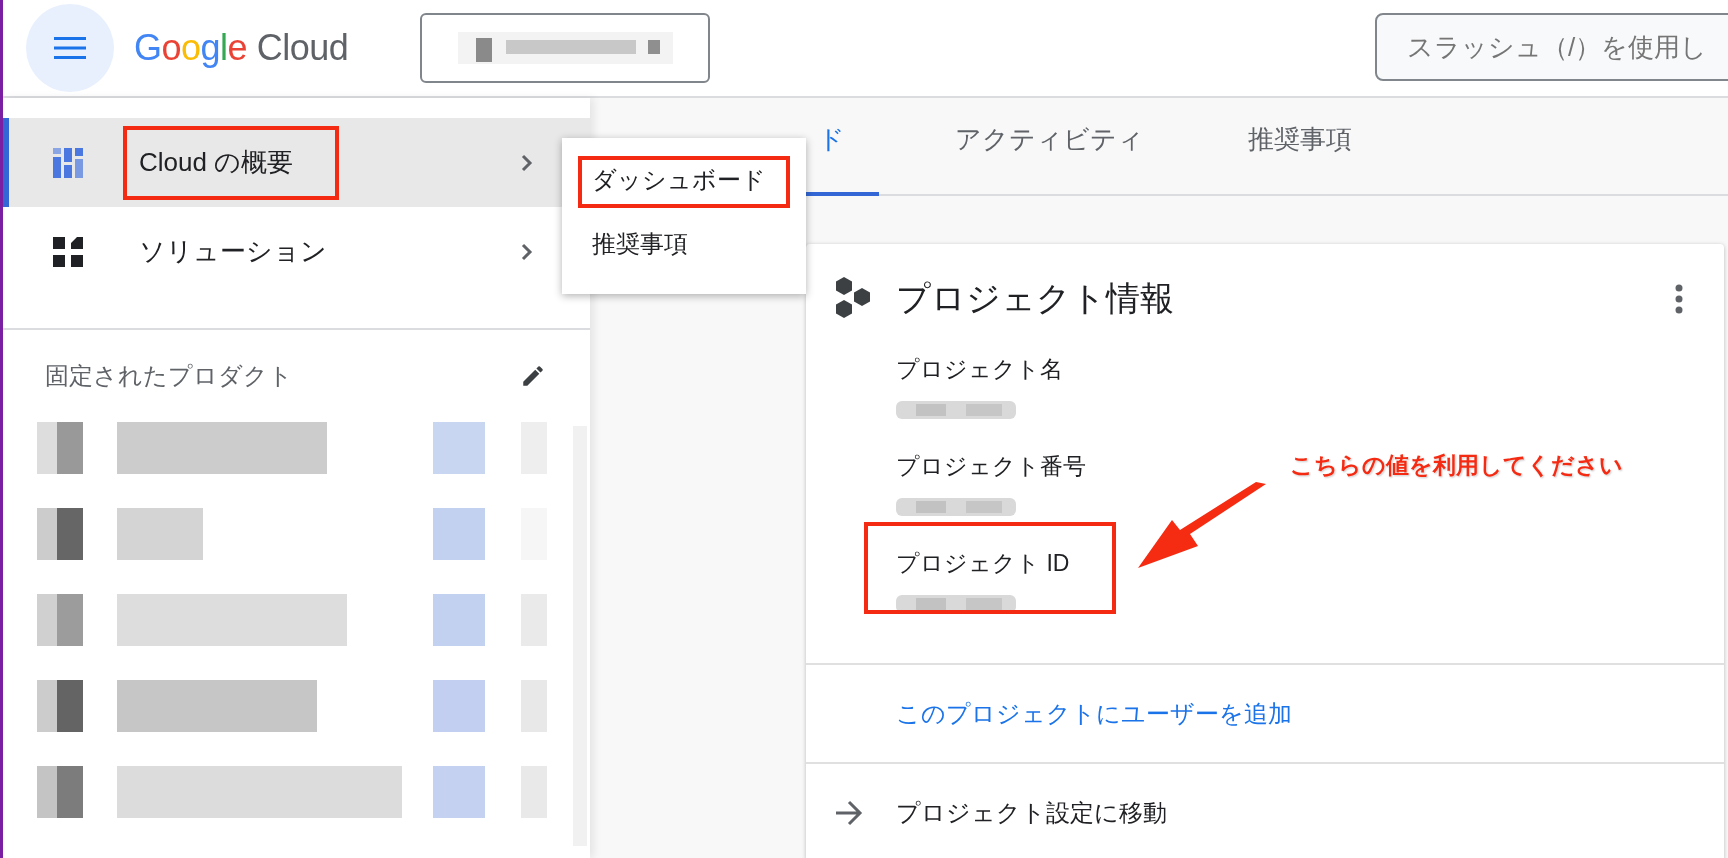  I want to click on field-label: プロジェクト ID, so click(983, 563).